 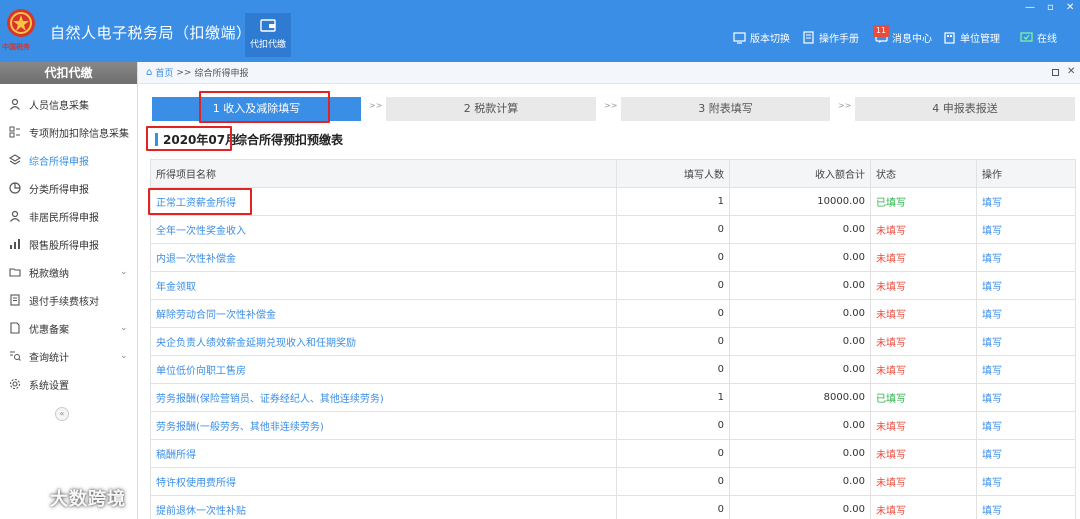 What do you see at coordinates (196, 139) in the screenshot?
I see `tax-period: 2020年07月` at bounding box center [196, 139].